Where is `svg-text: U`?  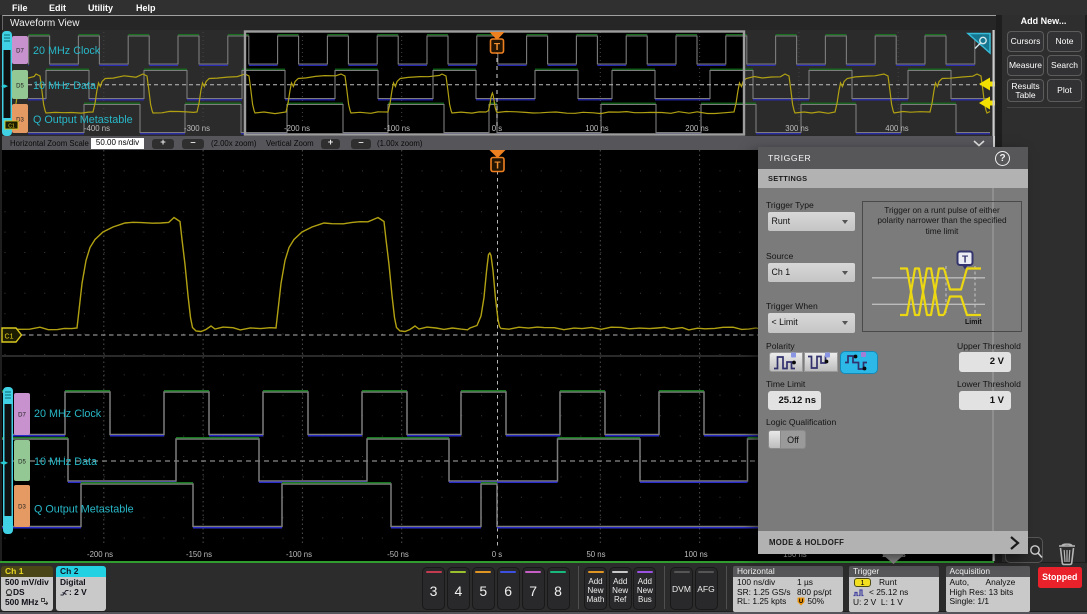
svg-text: U is located at coordinates (801, 602).